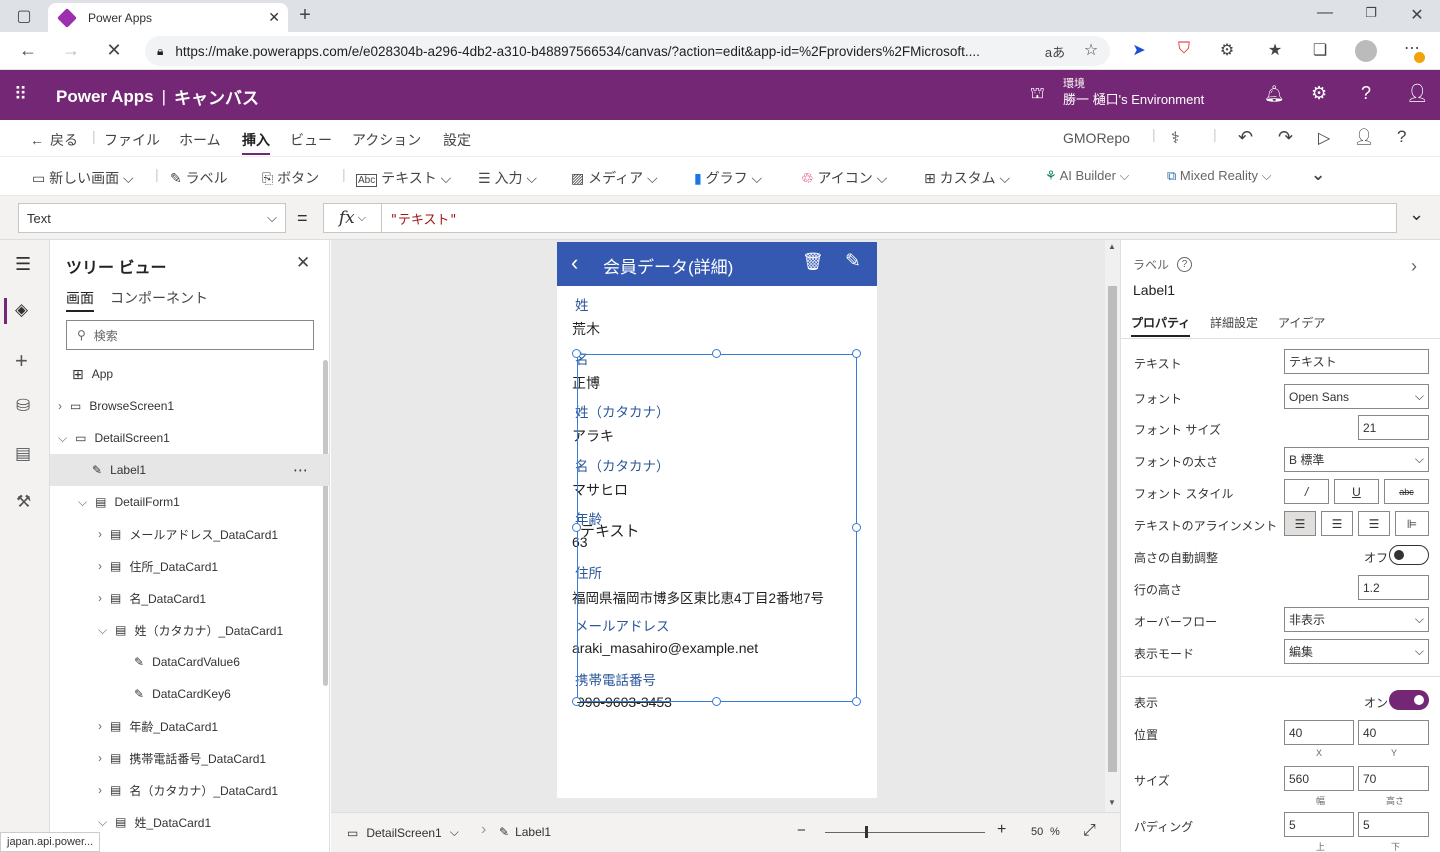 Image resolution: width=1440 pixels, height=852 pixels. I want to click on zoom-slider, so click(905, 832).